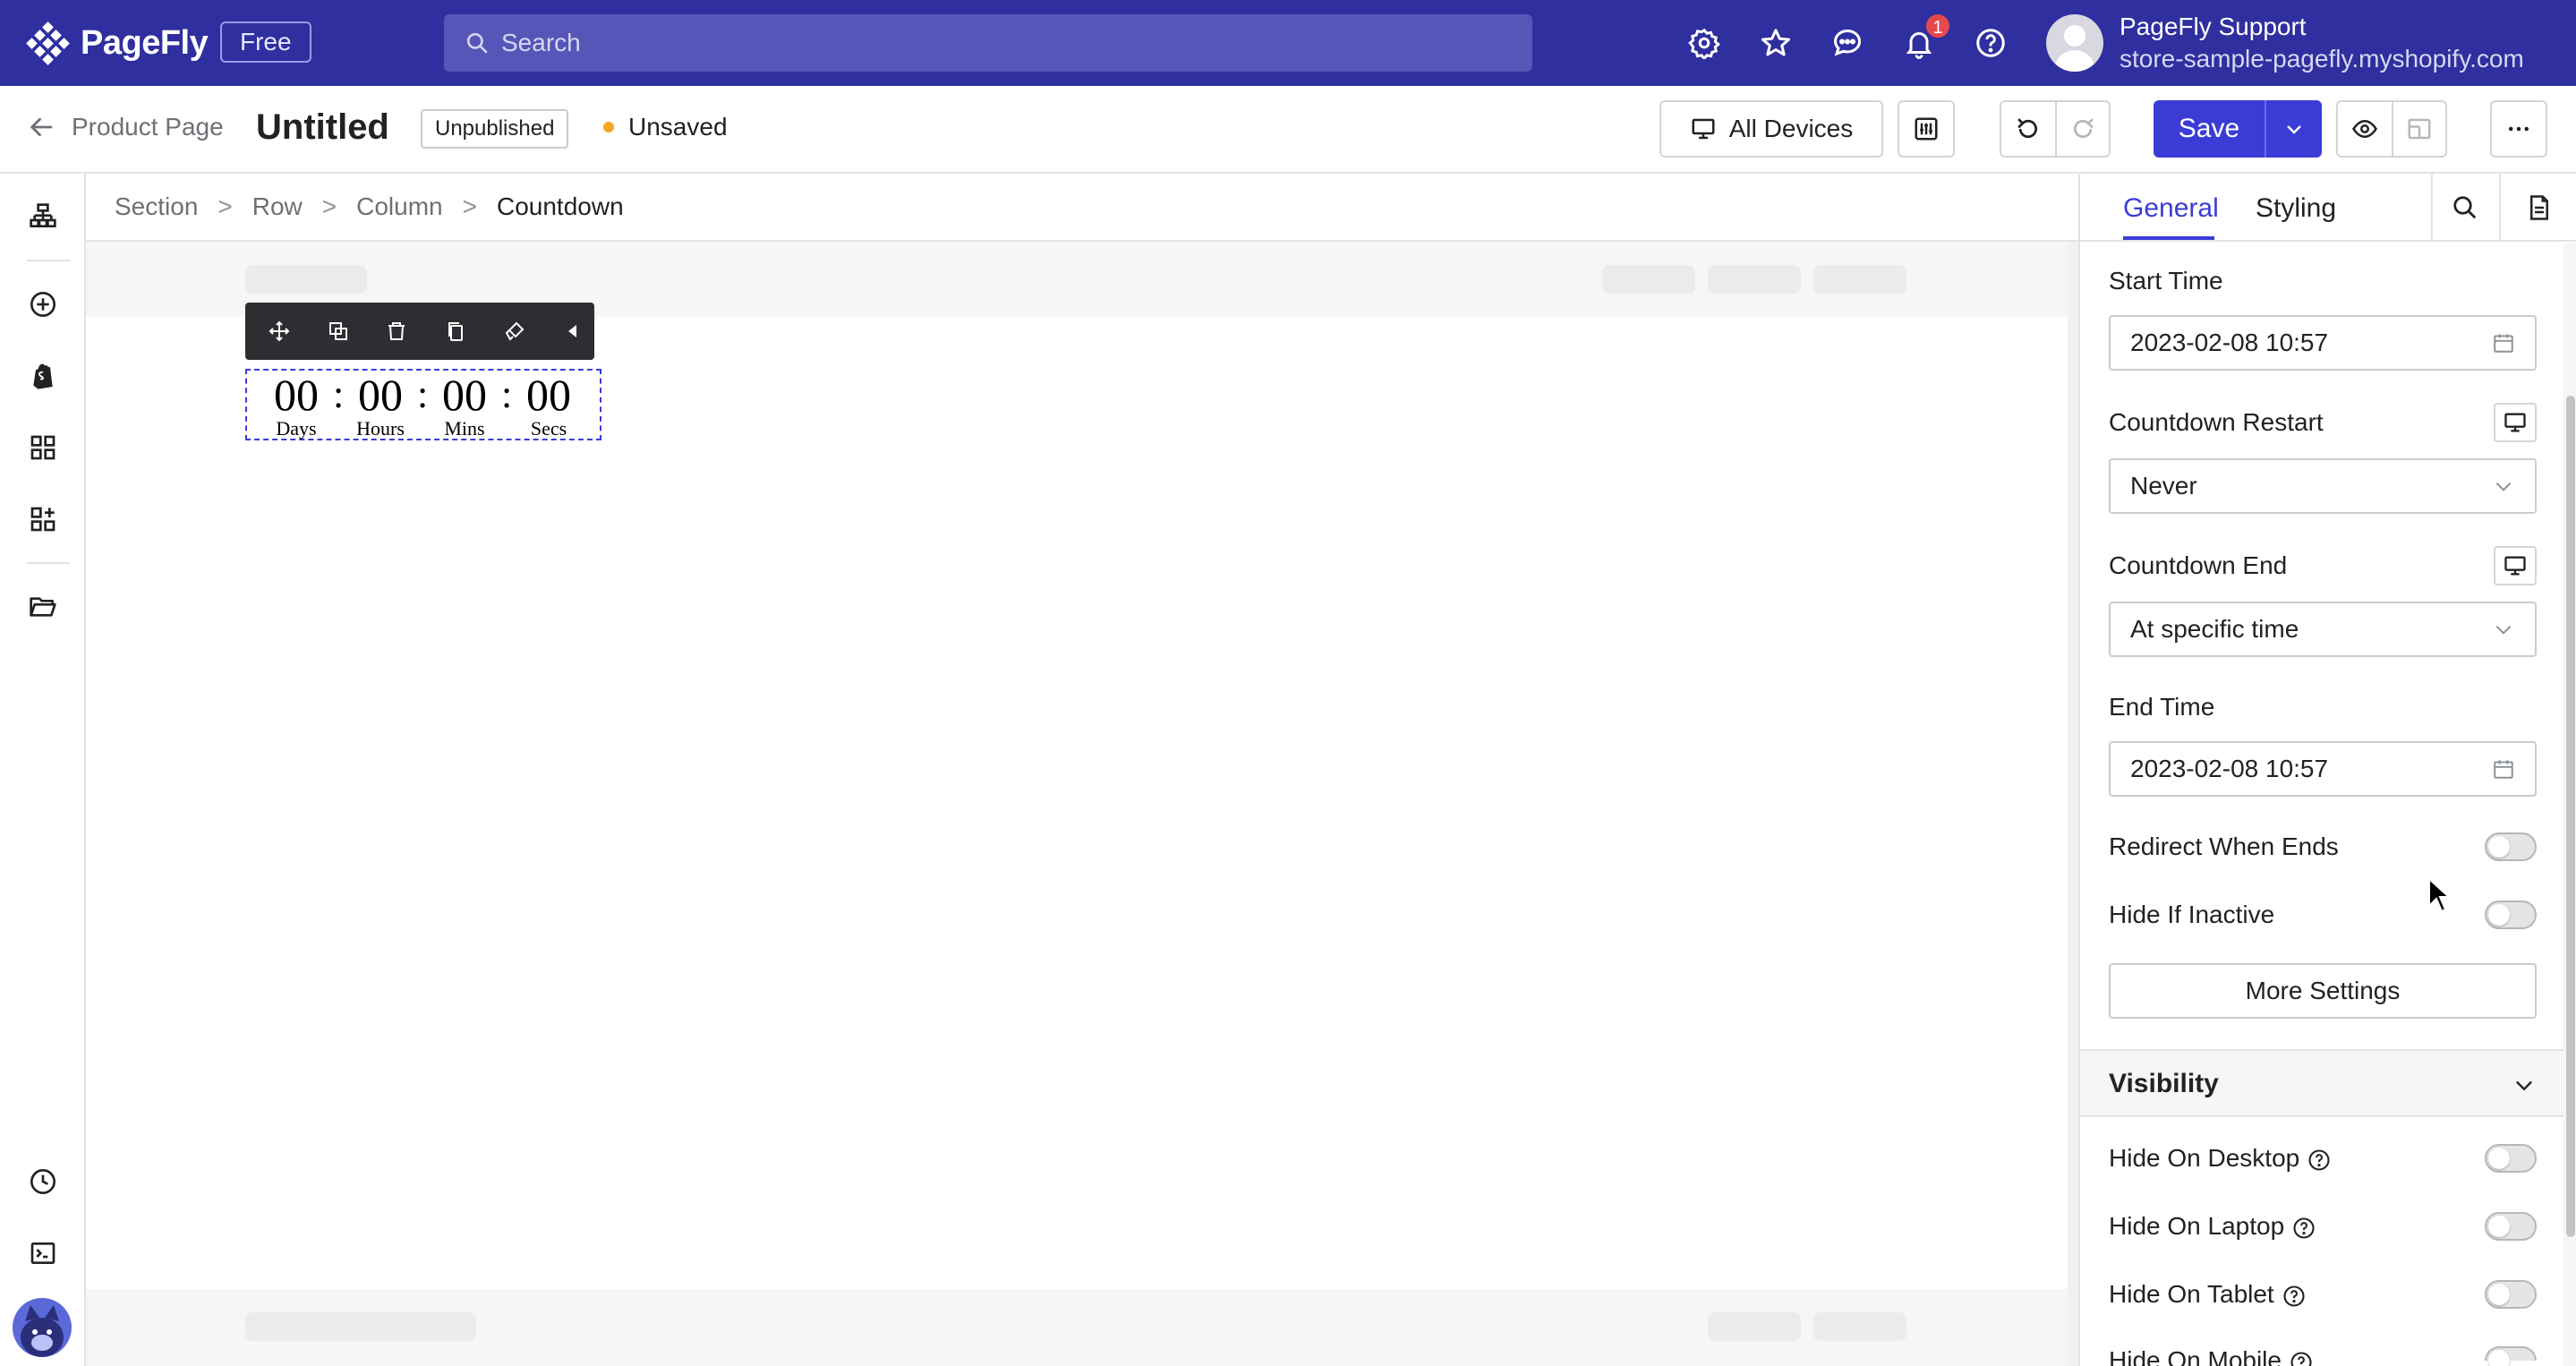  I want to click on apps-button, so click(43, 519).